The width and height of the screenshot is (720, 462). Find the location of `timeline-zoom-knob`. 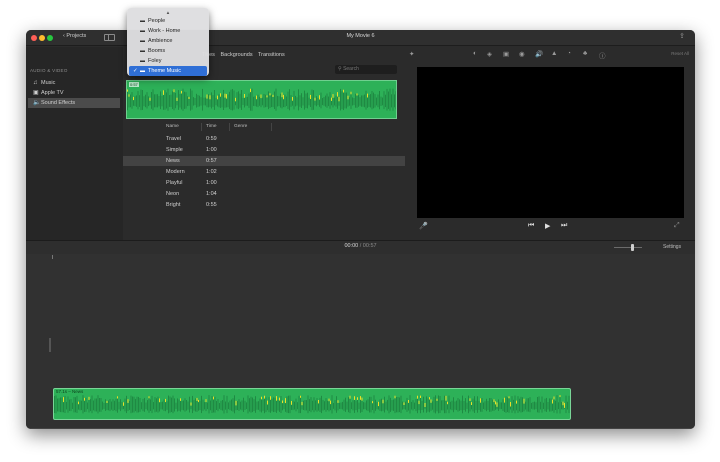

timeline-zoom-knob is located at coordinates (632, 247).